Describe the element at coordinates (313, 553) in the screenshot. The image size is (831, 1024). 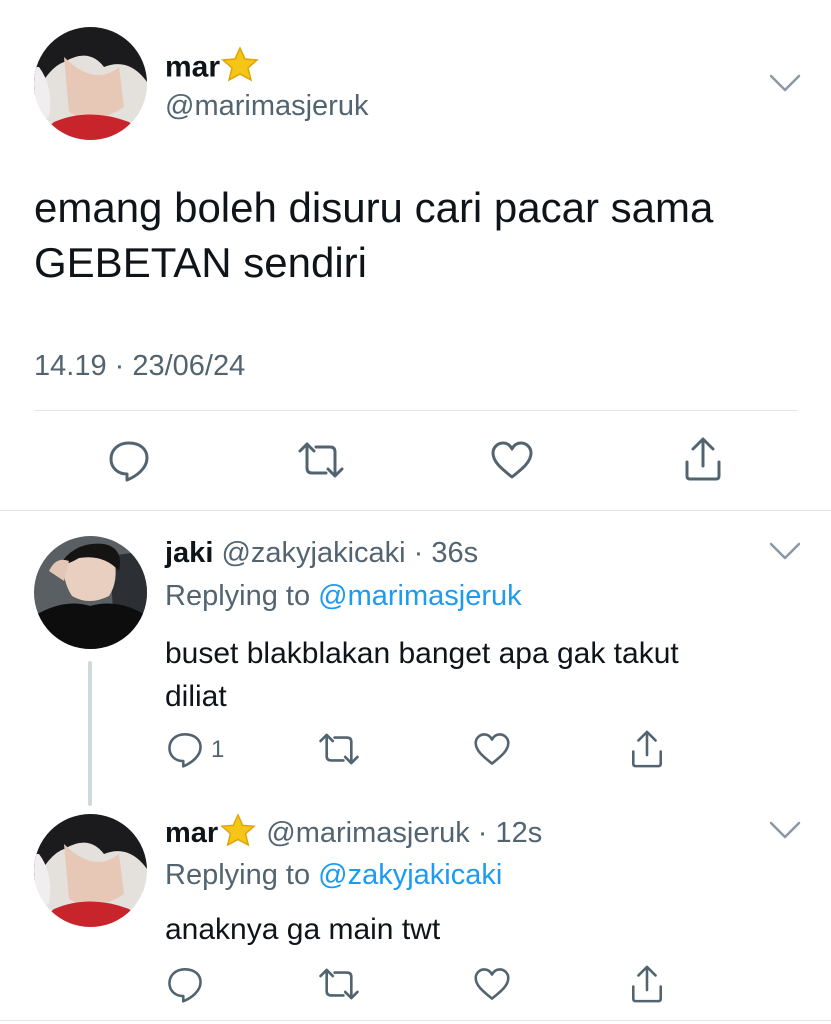
I see `reply-author-handle: @zakyjakicaki` at that location.